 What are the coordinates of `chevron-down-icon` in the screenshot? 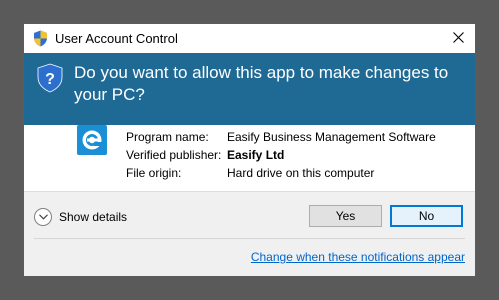 It's located at (43, 217).